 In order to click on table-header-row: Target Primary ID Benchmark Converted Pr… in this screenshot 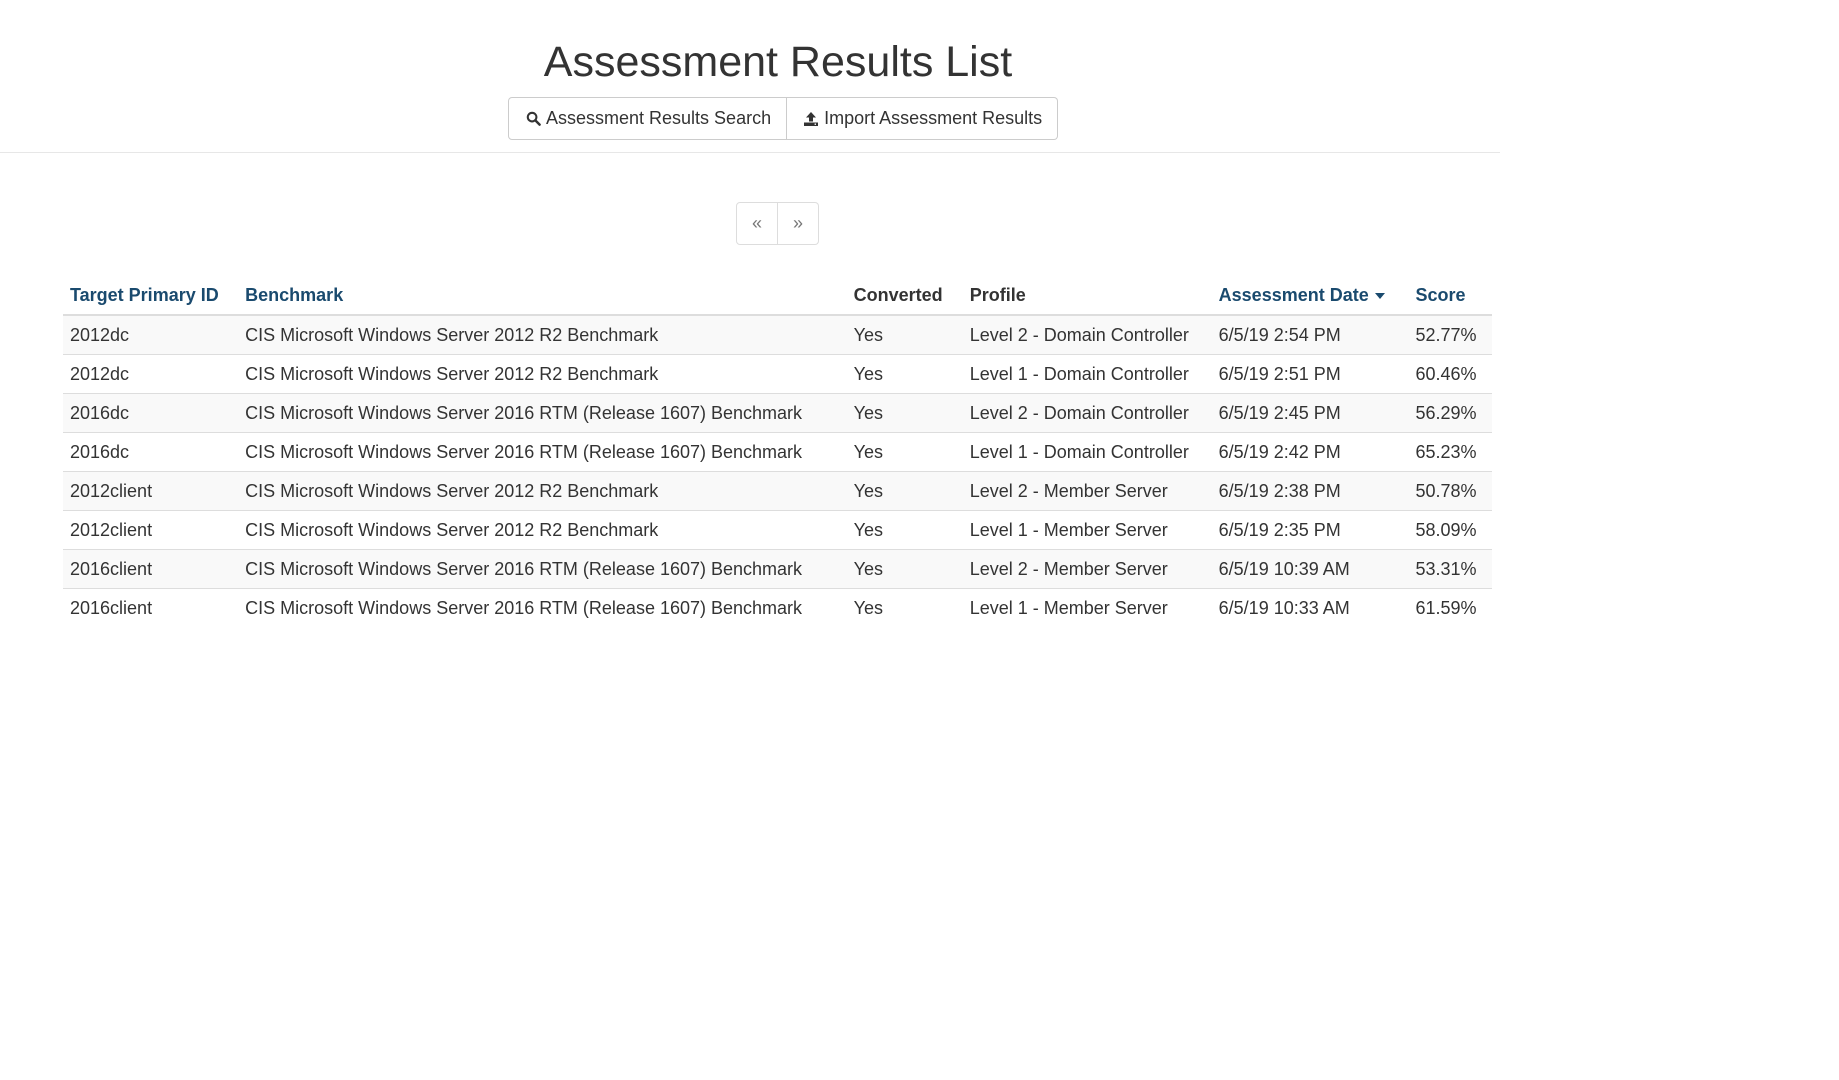, I will do `click(777, 296)`.